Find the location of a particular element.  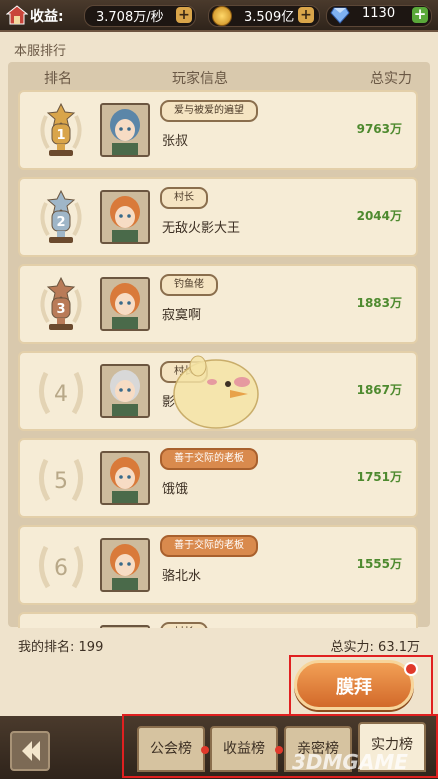

worship-button: 膜拜 is located at coordinates (354, 685).